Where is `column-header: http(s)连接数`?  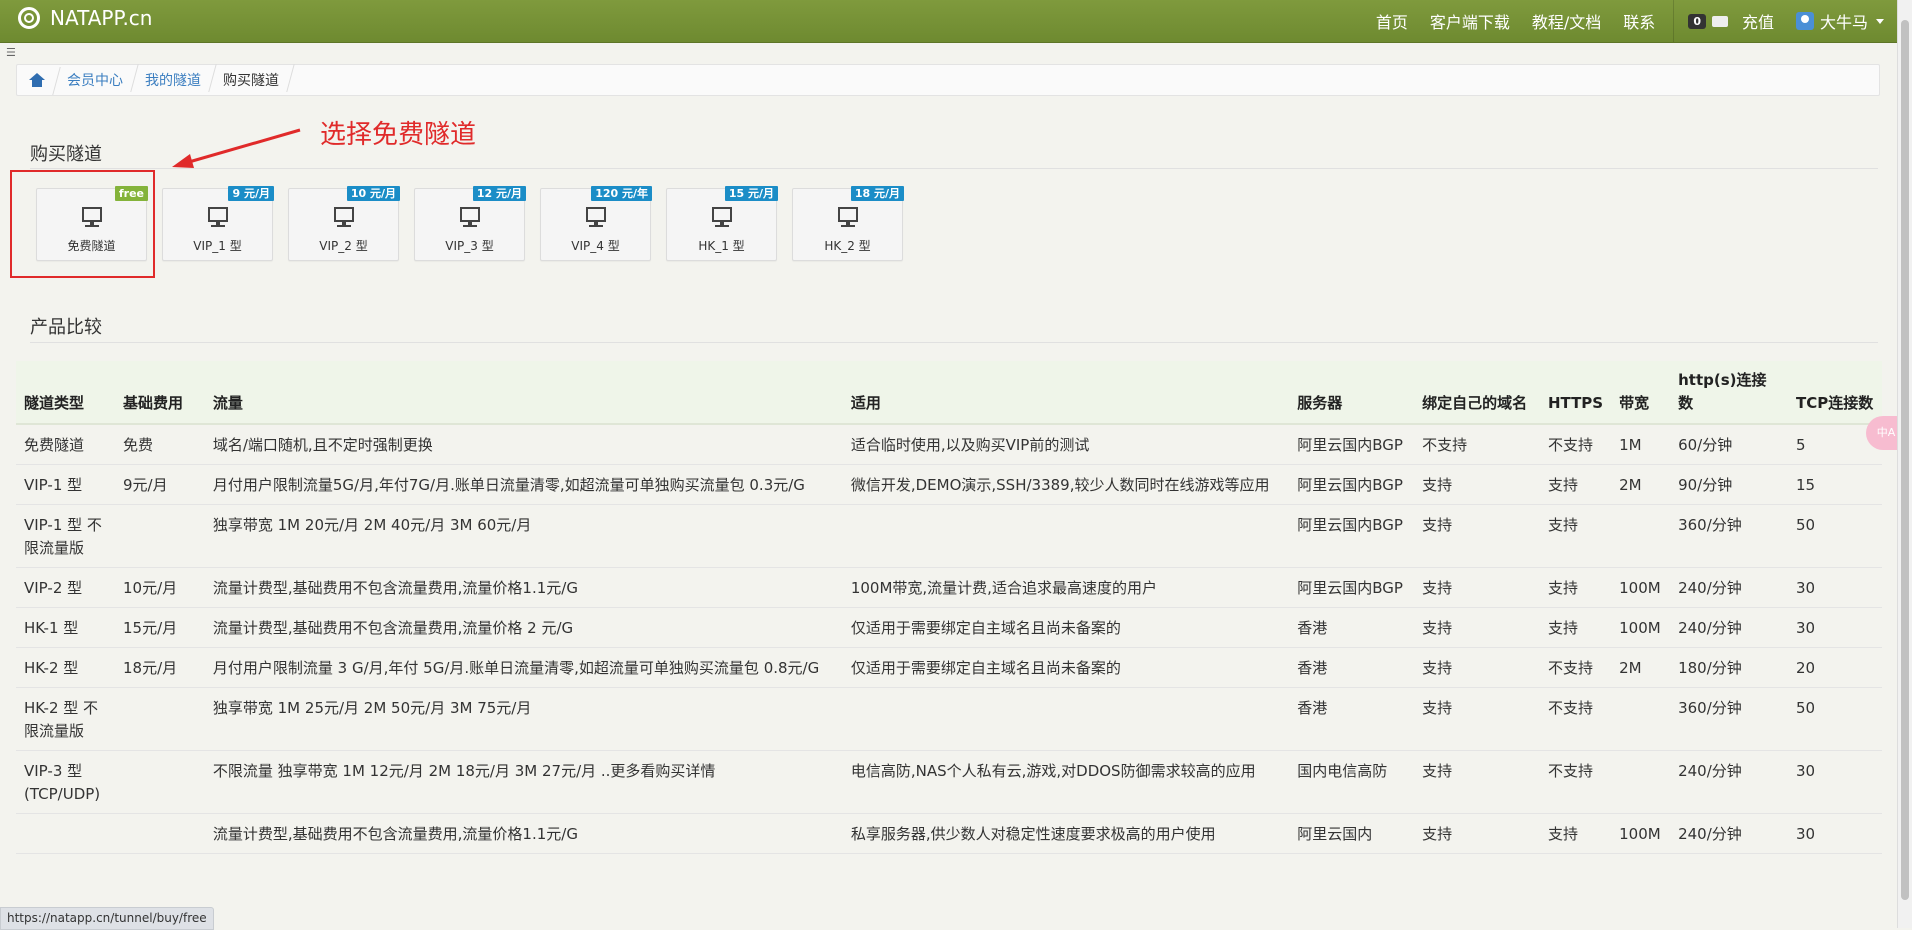
column-header: http(s)连接数 is located at coordinates (1729, 393).